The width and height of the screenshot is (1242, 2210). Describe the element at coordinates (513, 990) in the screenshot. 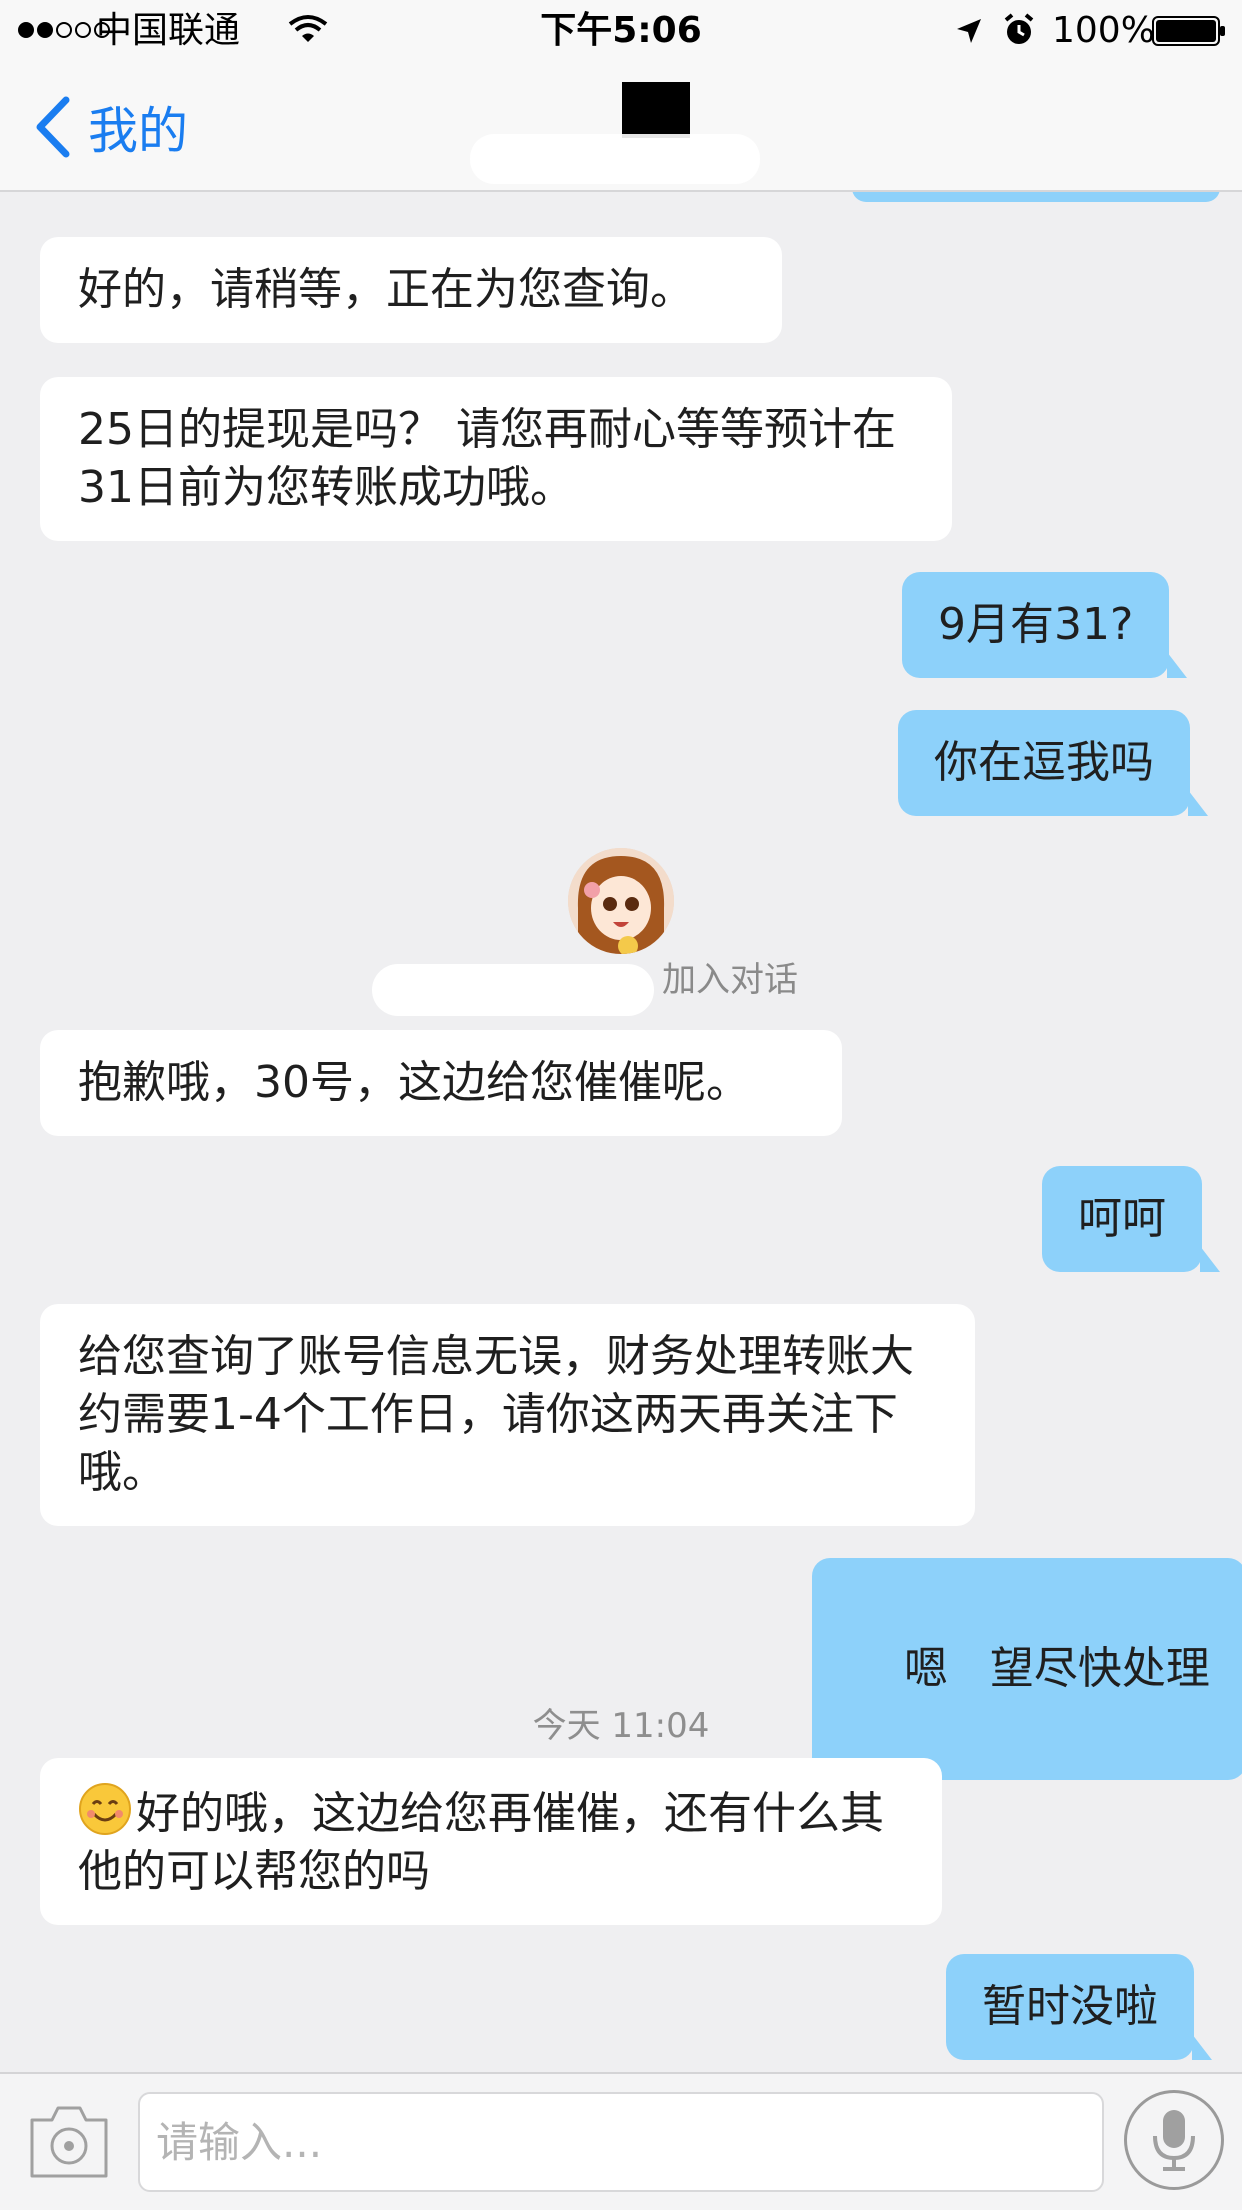

I see `redacted-agent-name` at that location.